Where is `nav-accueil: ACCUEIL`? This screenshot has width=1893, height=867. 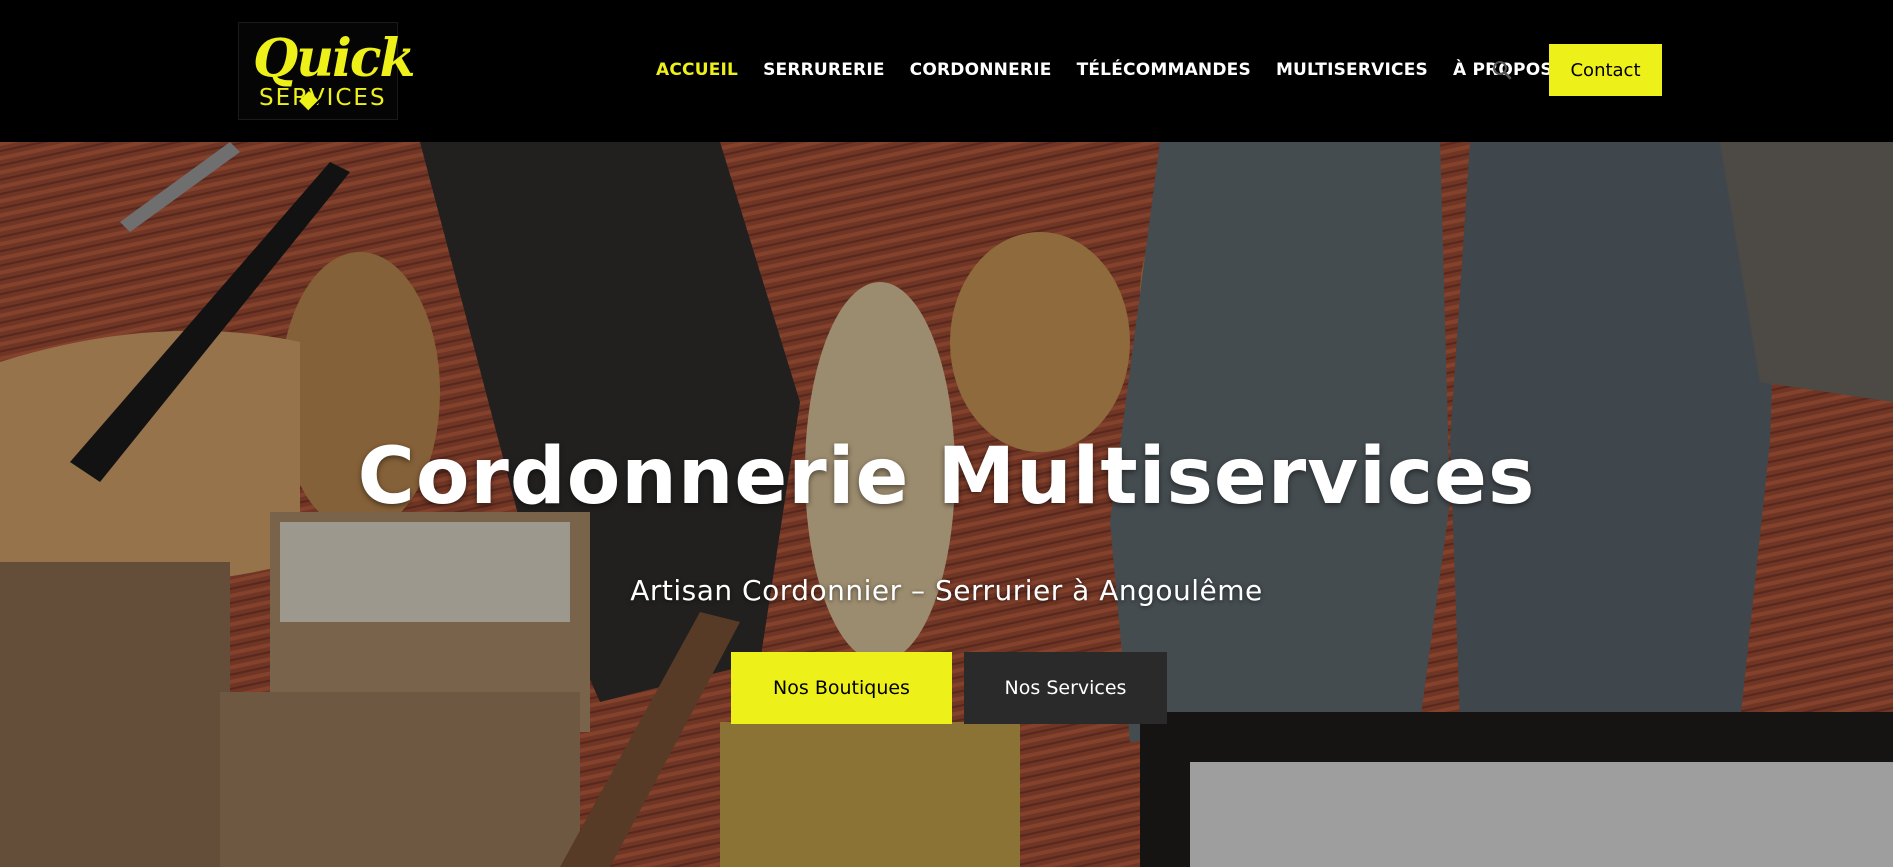
nav-accueil: ACCUEIL is located at coordinates (697, 70).